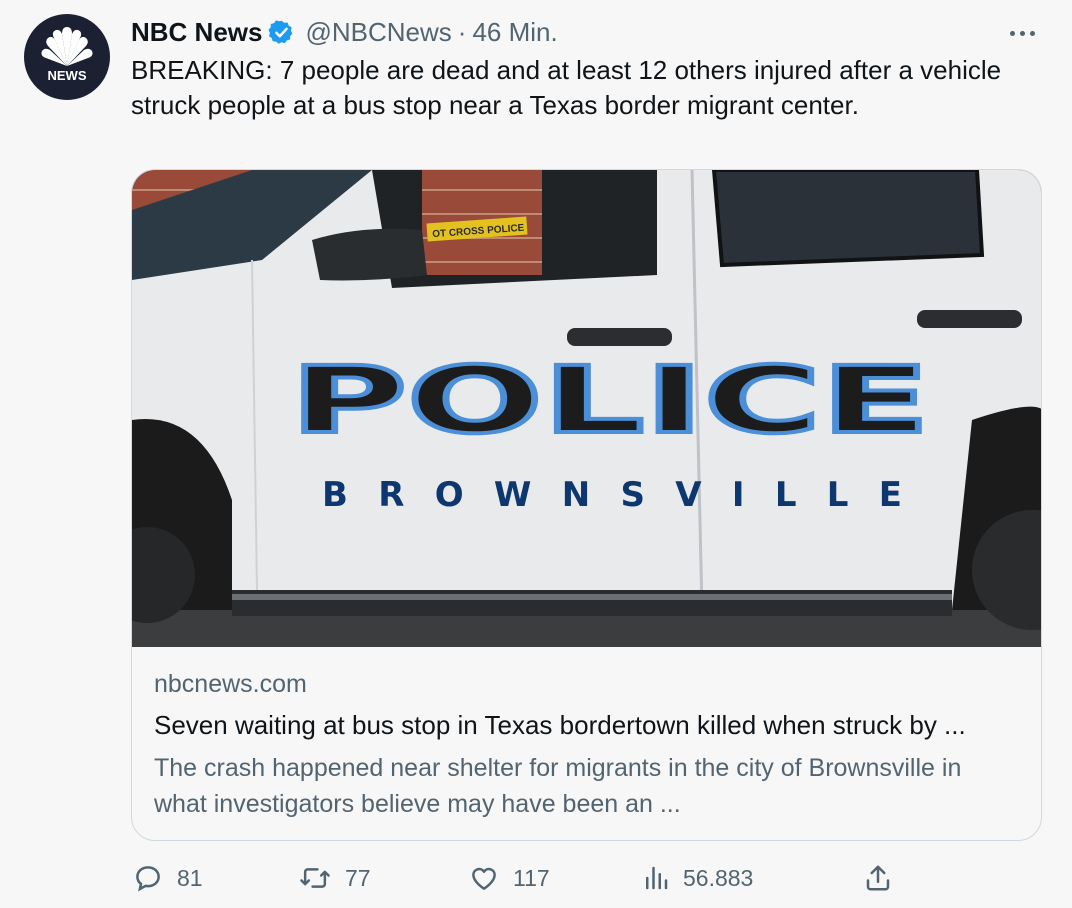  I want to click on card-domain: nbcnews.com, so click(230, 684).